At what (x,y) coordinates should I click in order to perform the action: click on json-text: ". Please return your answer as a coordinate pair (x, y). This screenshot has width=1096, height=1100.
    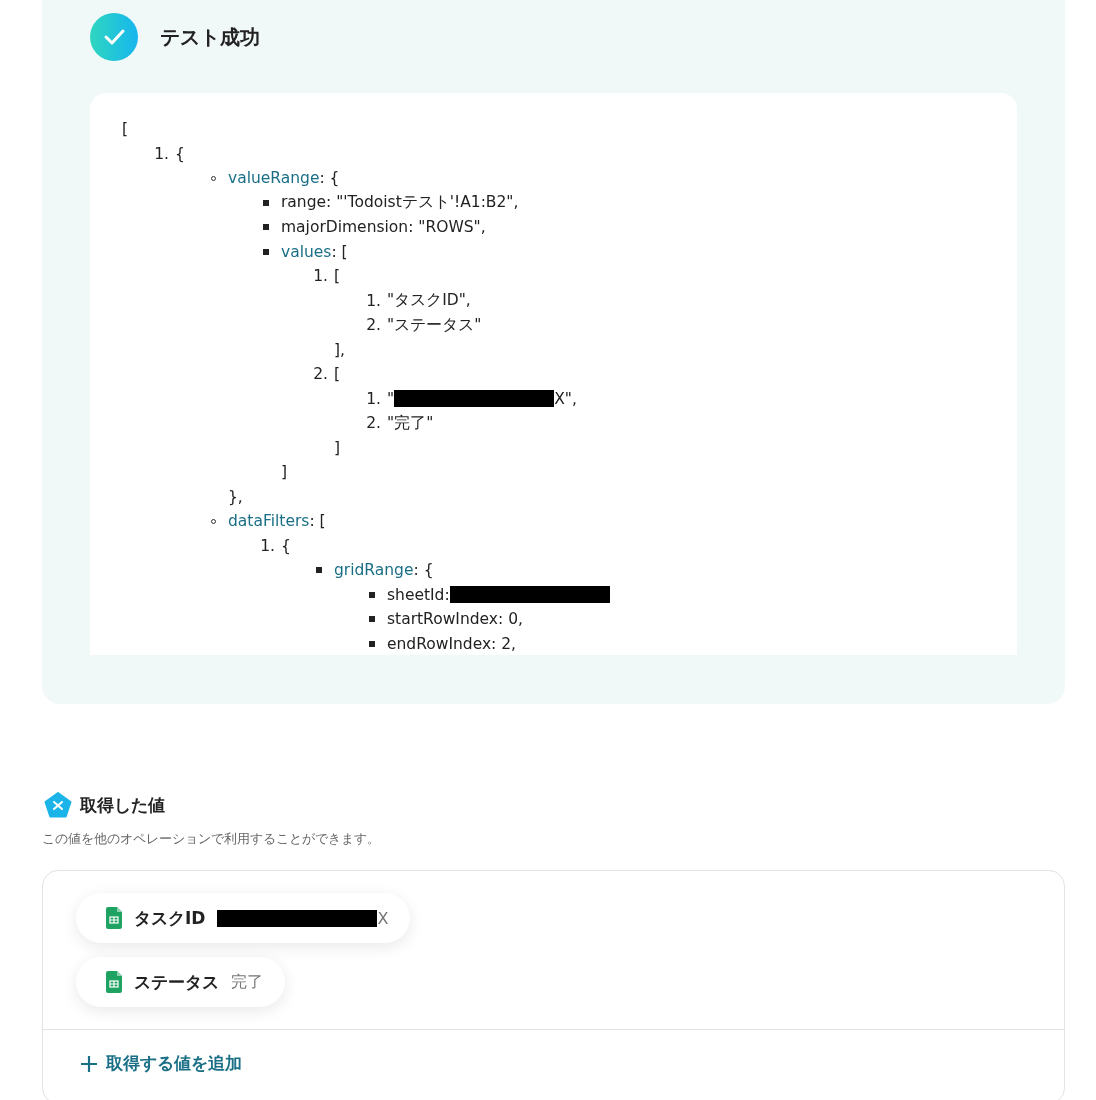
    Looking at the image, I should click on (391, 398).